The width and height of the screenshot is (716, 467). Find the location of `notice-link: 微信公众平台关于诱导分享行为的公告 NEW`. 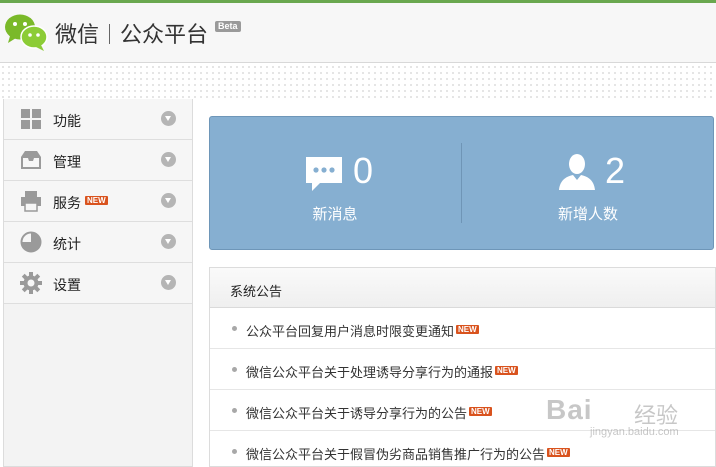

notice-link: 微信公众平台关于诱导分享行为的公告 NEW is located at coordinates (369, 412).